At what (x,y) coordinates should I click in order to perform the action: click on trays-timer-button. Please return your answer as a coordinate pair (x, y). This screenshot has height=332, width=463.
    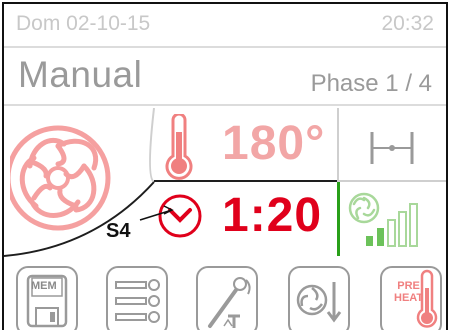
    Looking at the image, I should click on (137, 298).